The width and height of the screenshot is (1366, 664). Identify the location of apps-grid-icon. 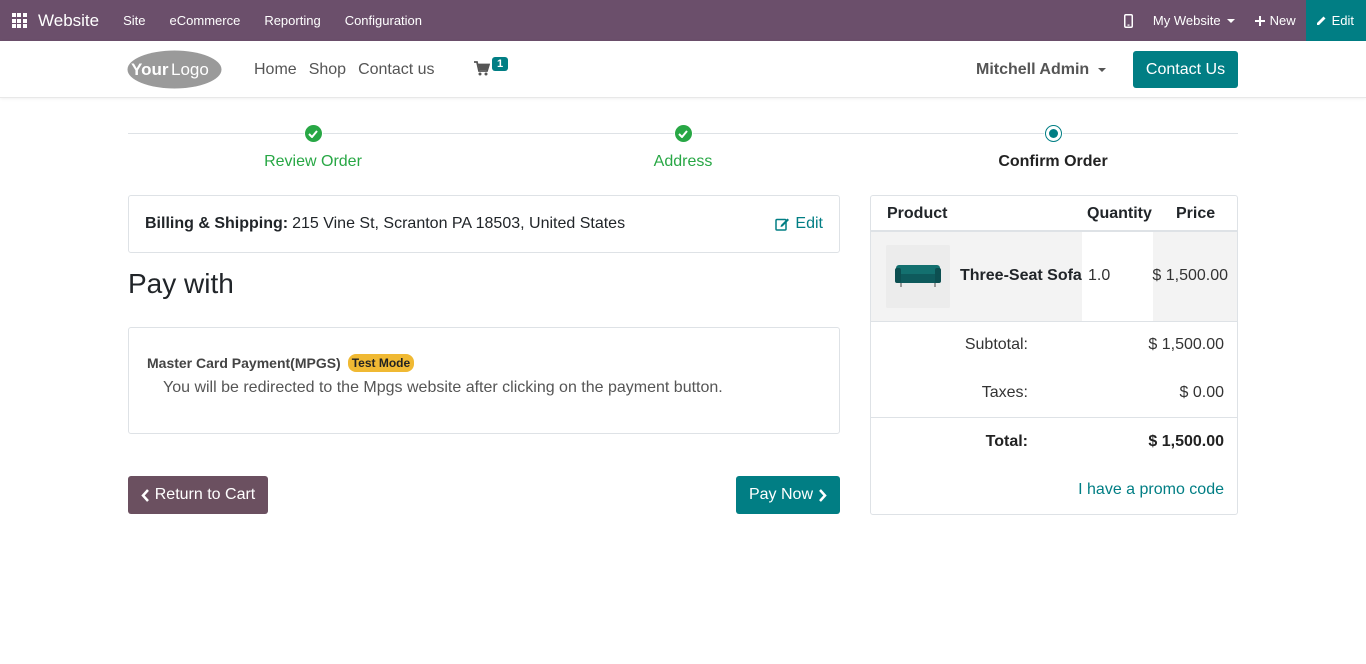
(19, 20).